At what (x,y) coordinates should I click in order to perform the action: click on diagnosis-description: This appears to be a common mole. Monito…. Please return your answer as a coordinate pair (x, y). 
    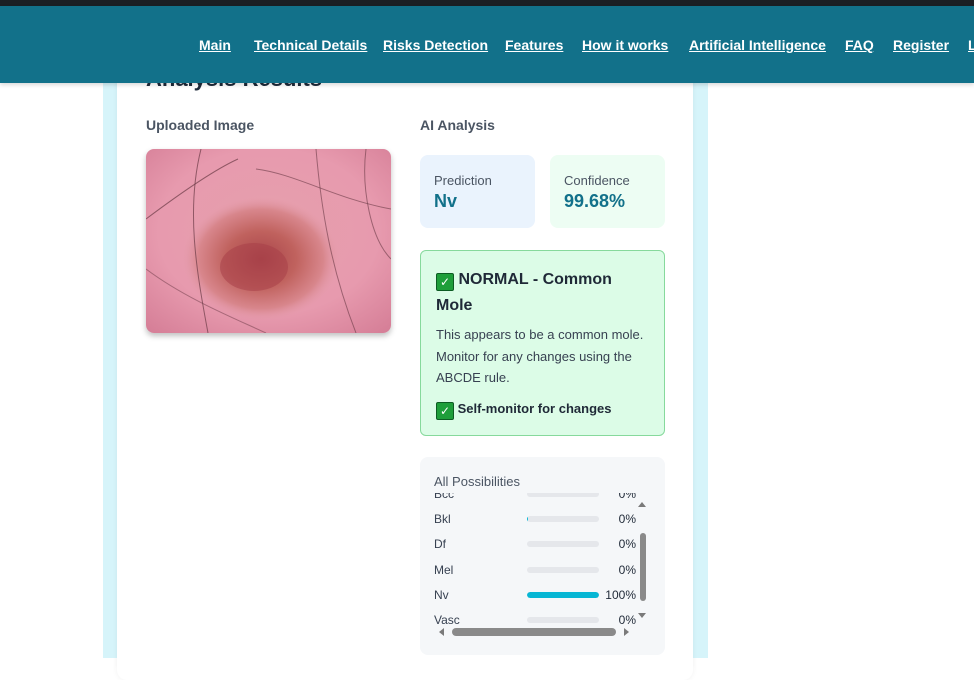
    Looking at the image, I should click on (540, 356).